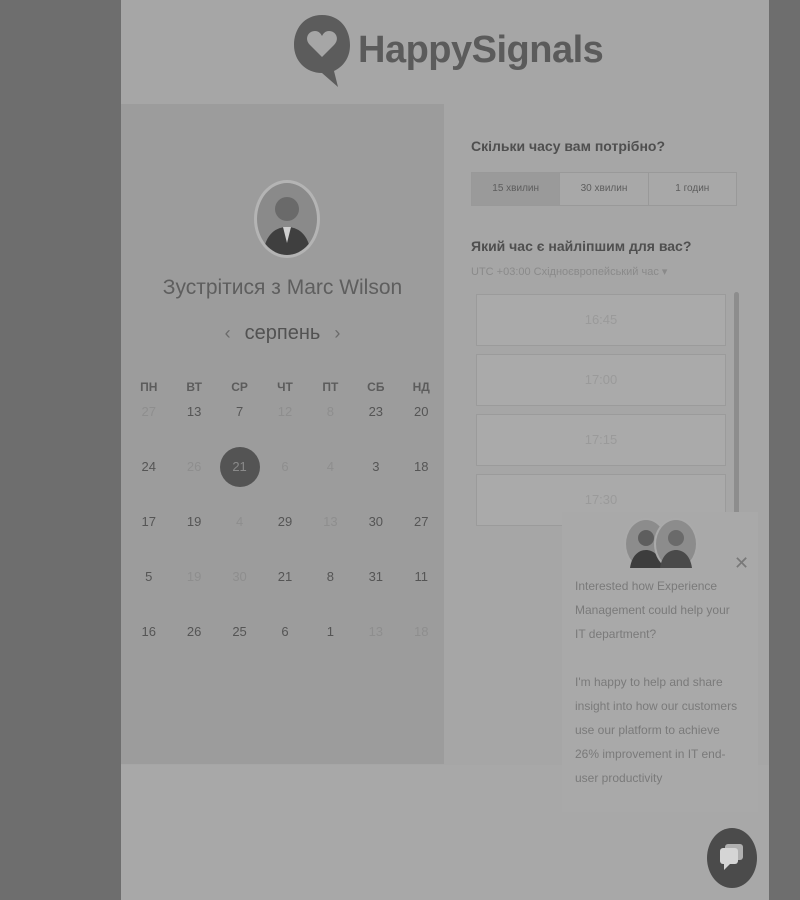 Image resolution: width=800 pixels, height=900 pixels. I want to click on calendar-day: 25, so click(239, 645).